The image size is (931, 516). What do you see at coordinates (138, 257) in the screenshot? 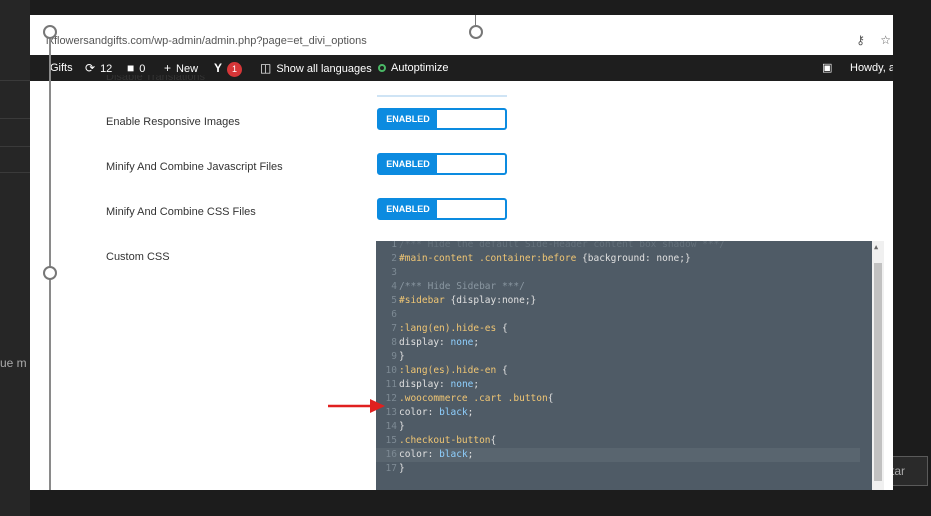
I see `setting-label-custom-css: Custom CSS` at bounding box center [138, 257].